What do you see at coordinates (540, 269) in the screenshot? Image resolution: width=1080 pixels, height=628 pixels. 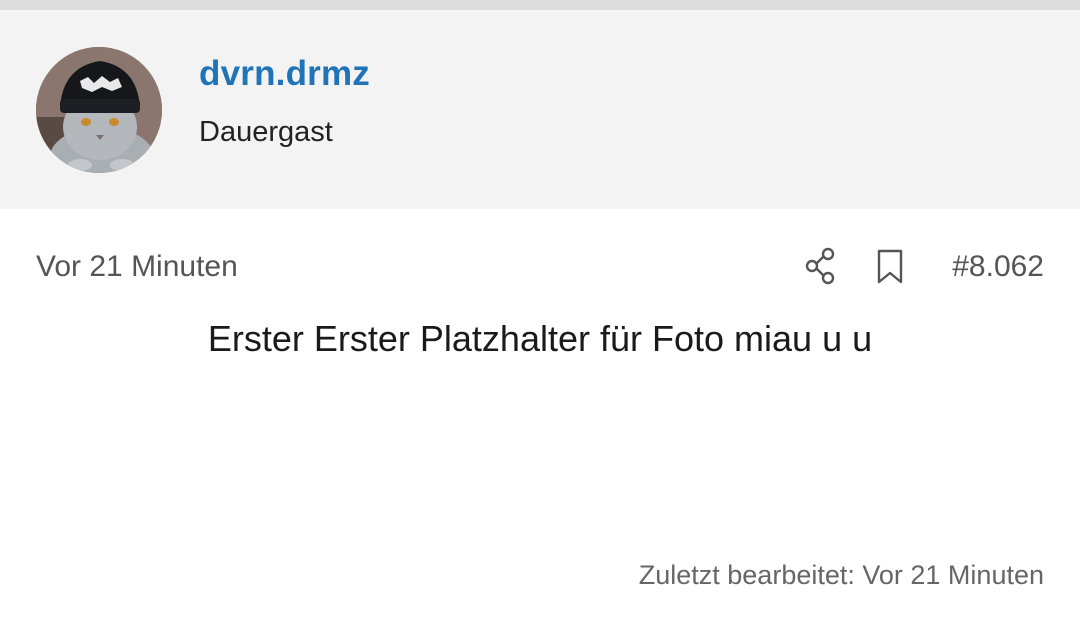 I see `post-meta-row: Vor 21 Minuten #8.062` at bounding box center [540, 269].